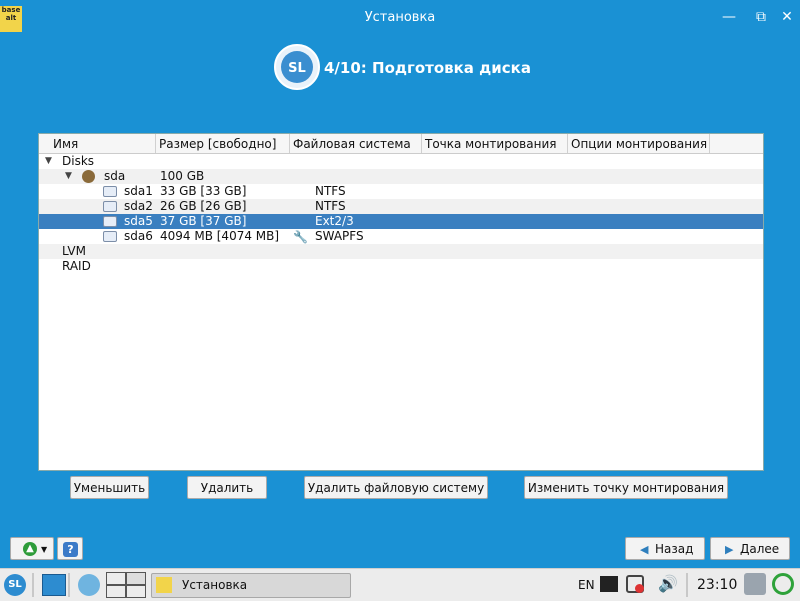 The image size is (800, 601). Describe the element at coordinates (203, 221) in the screenshot. I see `row-size: 37 GB [37 GB]` at that location.